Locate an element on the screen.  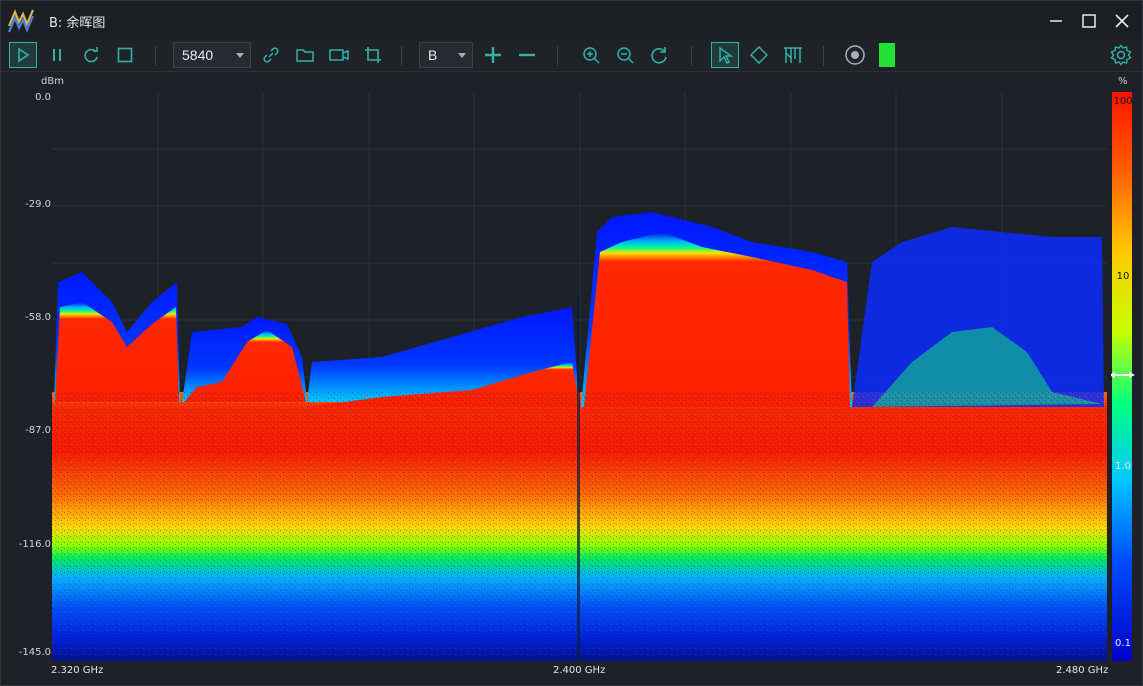
points-select: 5840 is located at coordinates (212, 55).